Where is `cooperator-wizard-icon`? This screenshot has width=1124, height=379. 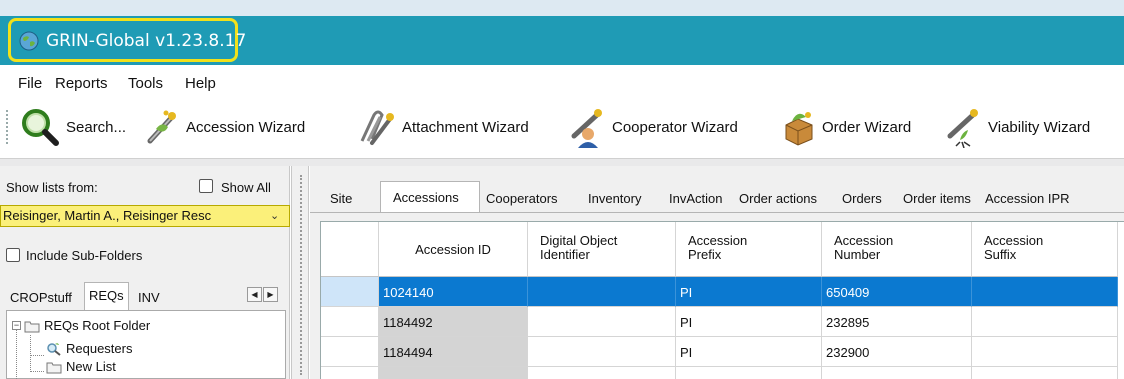
cooperator-wizard-icon is located at coordinates (586, 128).